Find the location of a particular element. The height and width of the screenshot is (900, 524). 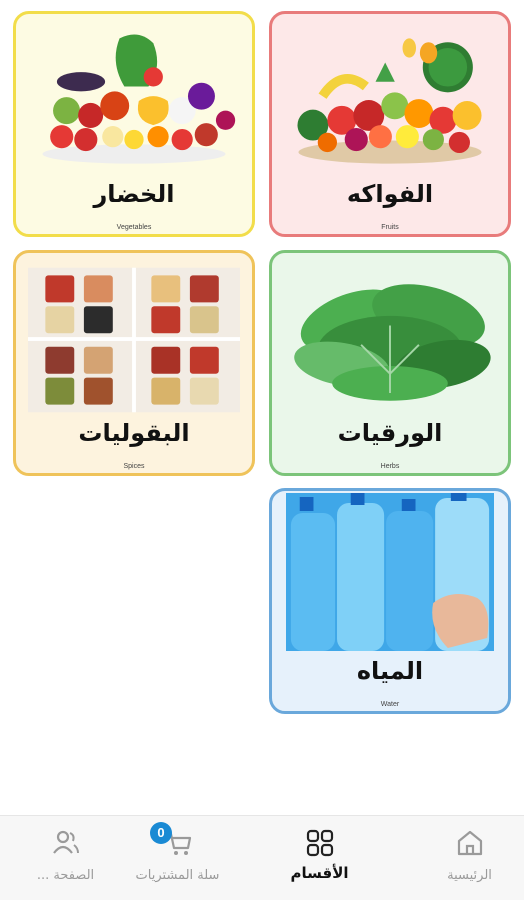

nav-home: الرئيسية is located at coordinates (464, 858).